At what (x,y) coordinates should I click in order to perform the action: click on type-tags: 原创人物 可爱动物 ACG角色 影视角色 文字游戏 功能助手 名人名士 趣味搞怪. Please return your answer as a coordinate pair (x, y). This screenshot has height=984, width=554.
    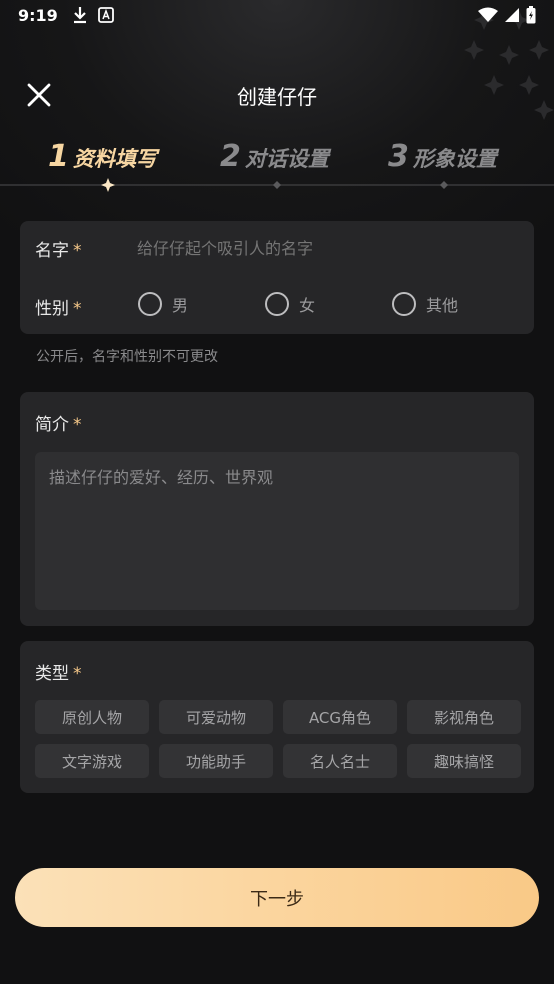
    Looking at the image, I should click on (278, 739).